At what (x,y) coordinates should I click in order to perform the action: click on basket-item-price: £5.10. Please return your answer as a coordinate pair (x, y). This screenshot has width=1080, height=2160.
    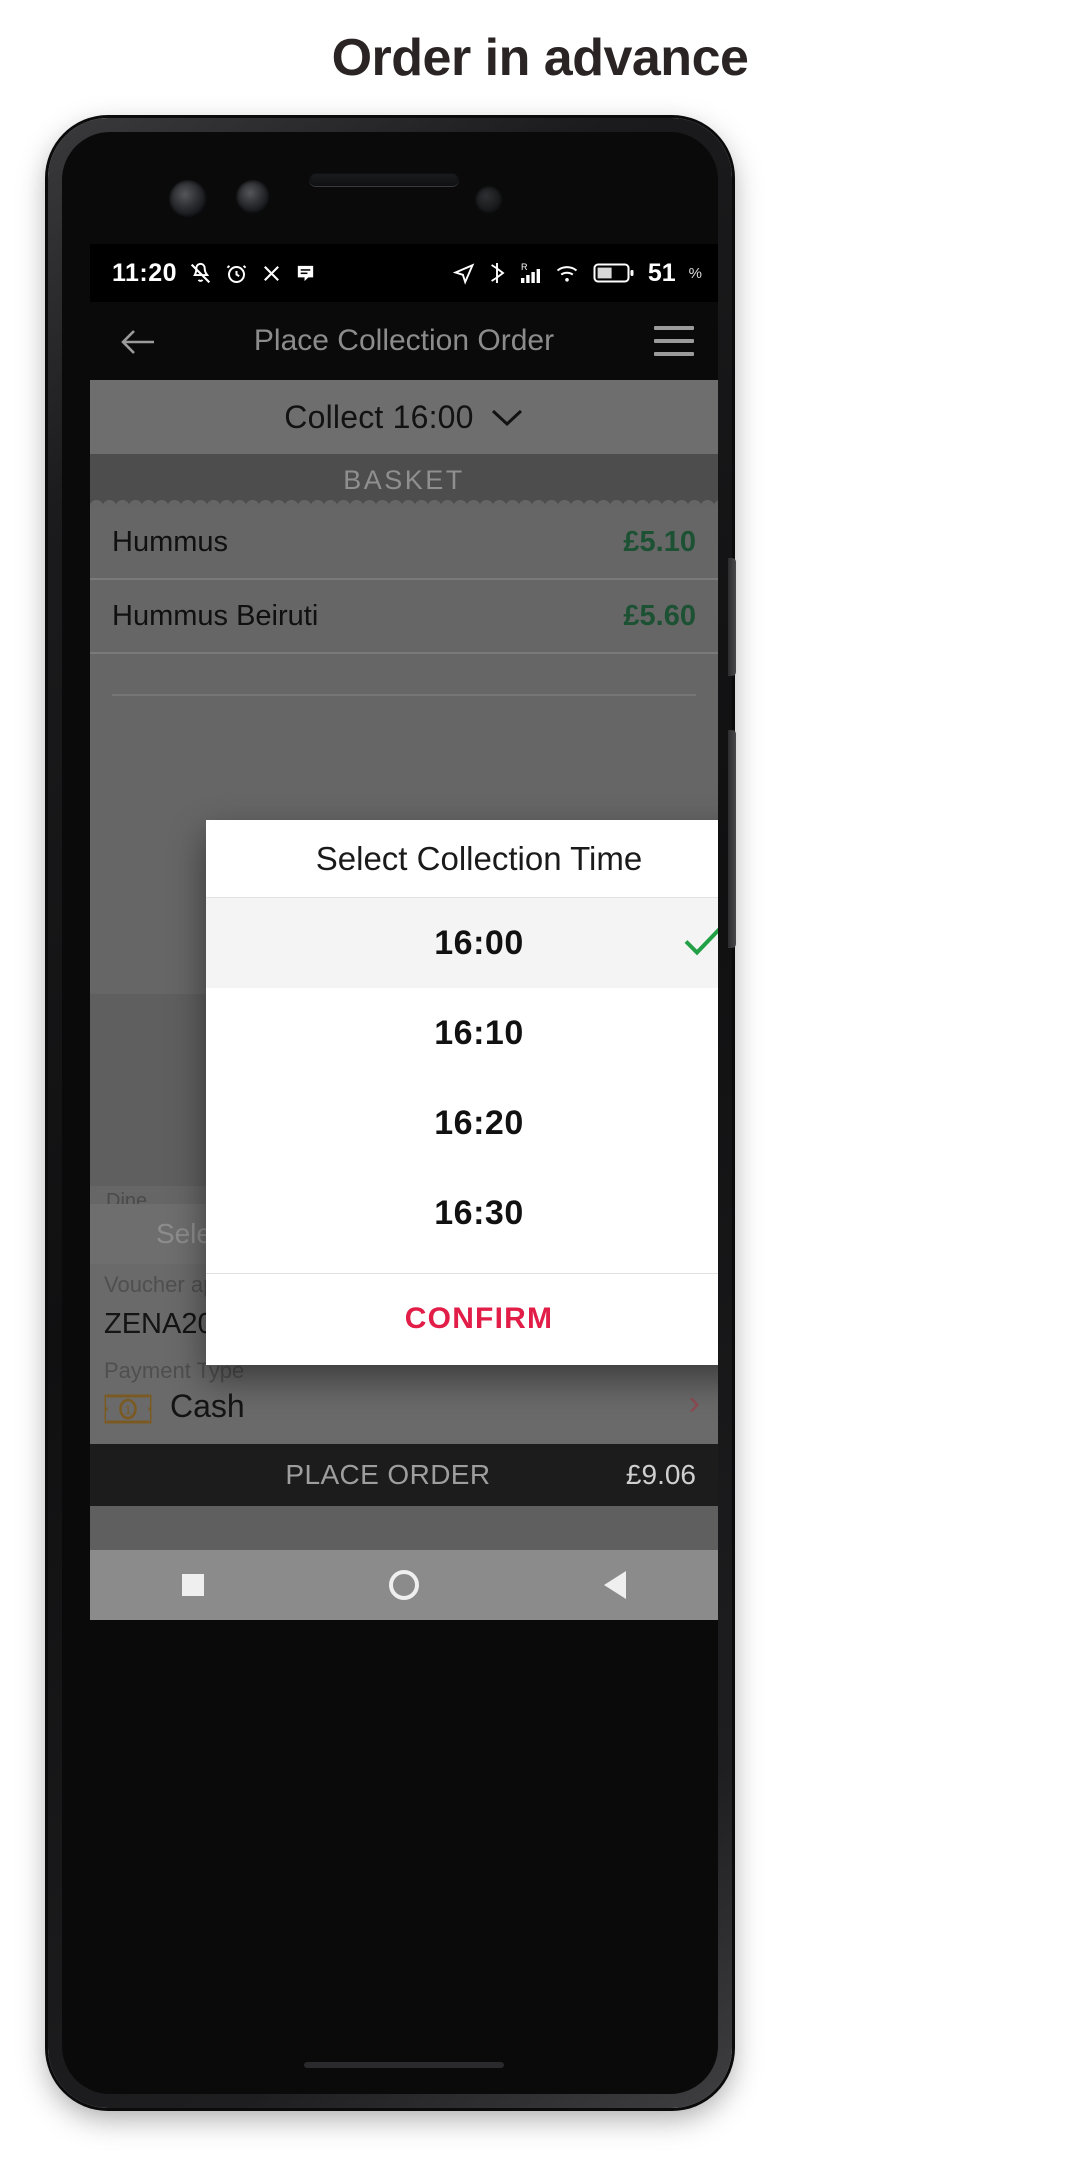
    Looking at the image, I should click on (659, 541).